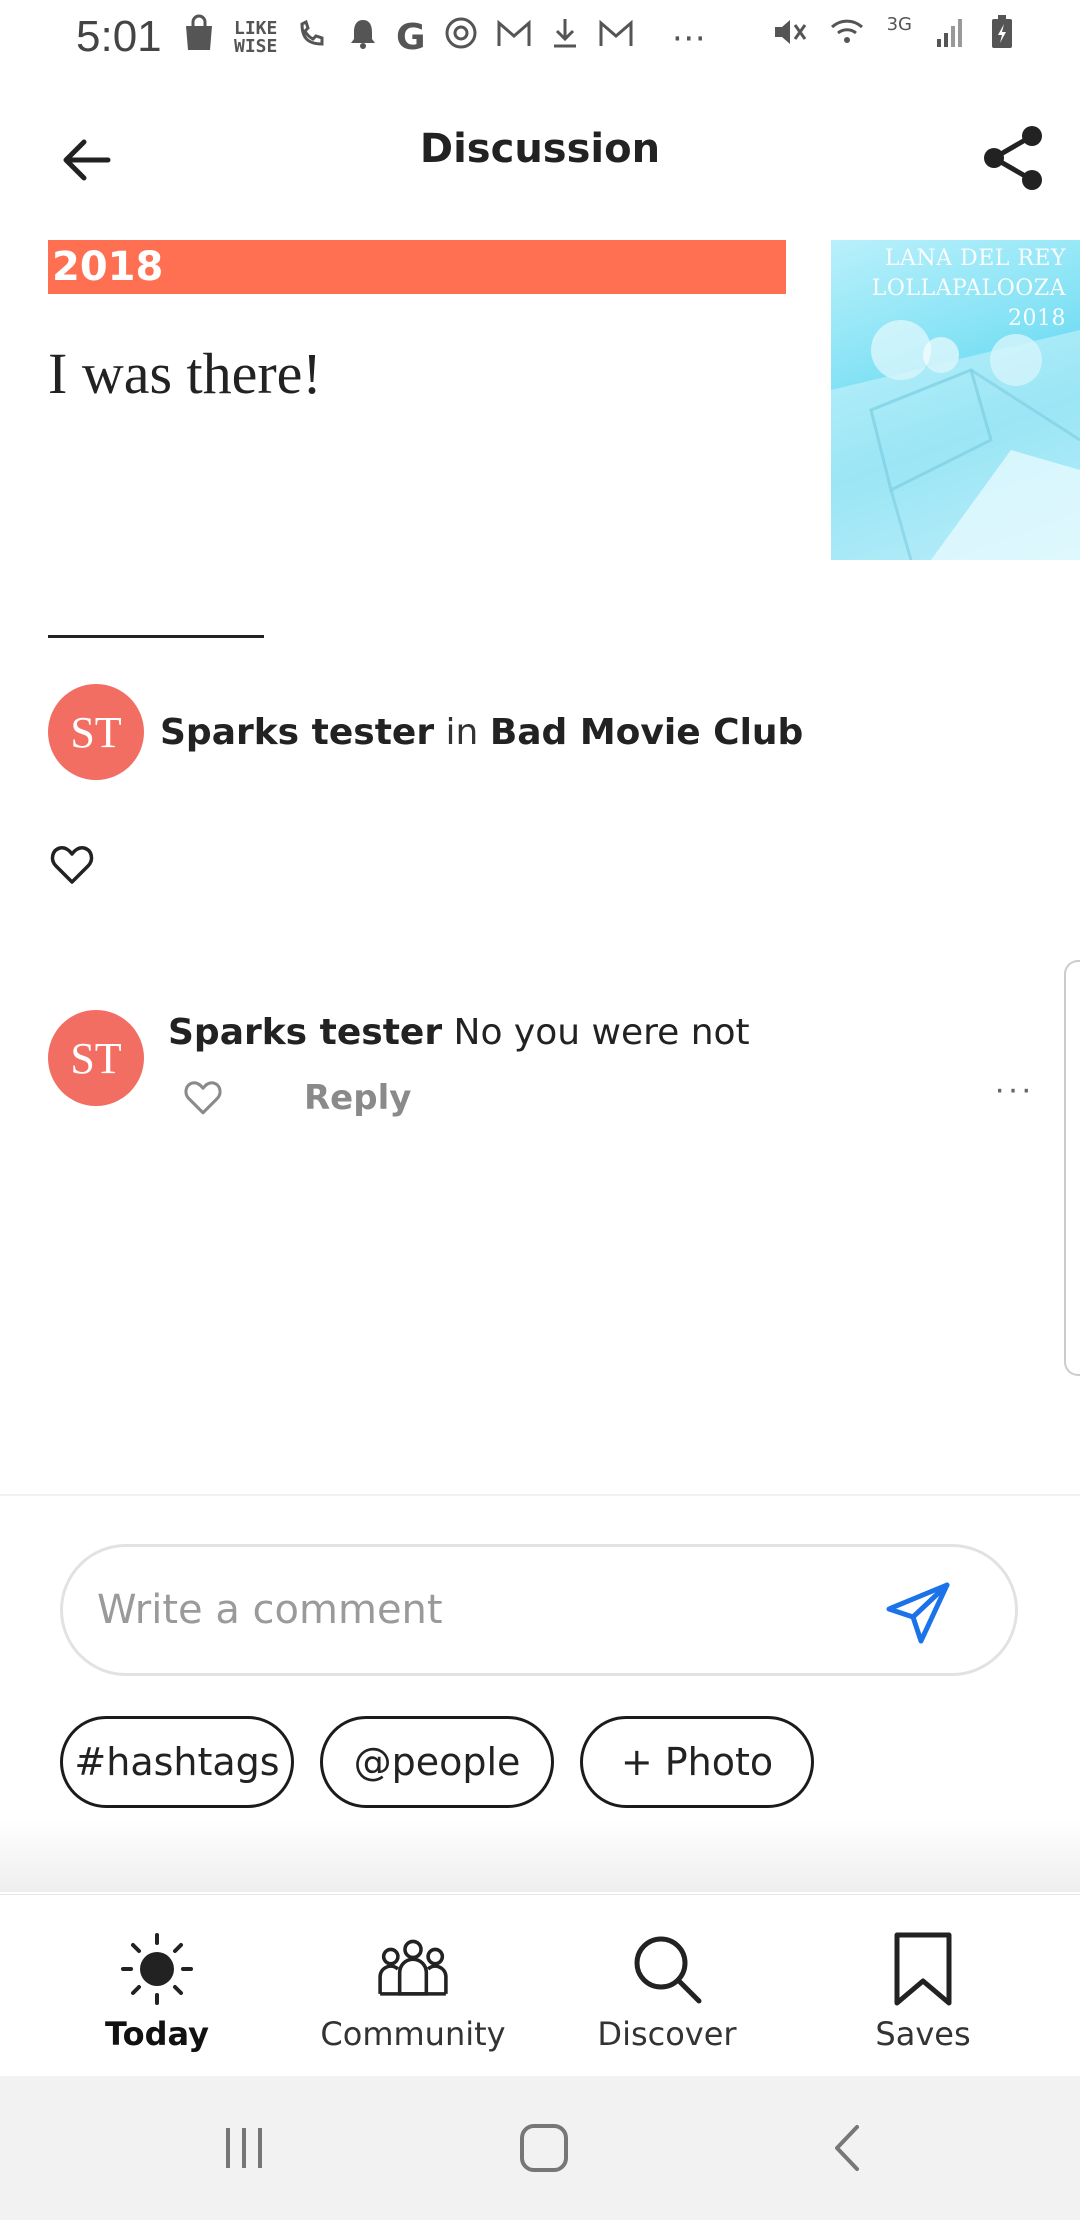 The width and height of the screenshot is (1080, 2220). Describe the element at coordinates (923, 2034) in the screenshot. I see `nav-label: Saves` at that location.